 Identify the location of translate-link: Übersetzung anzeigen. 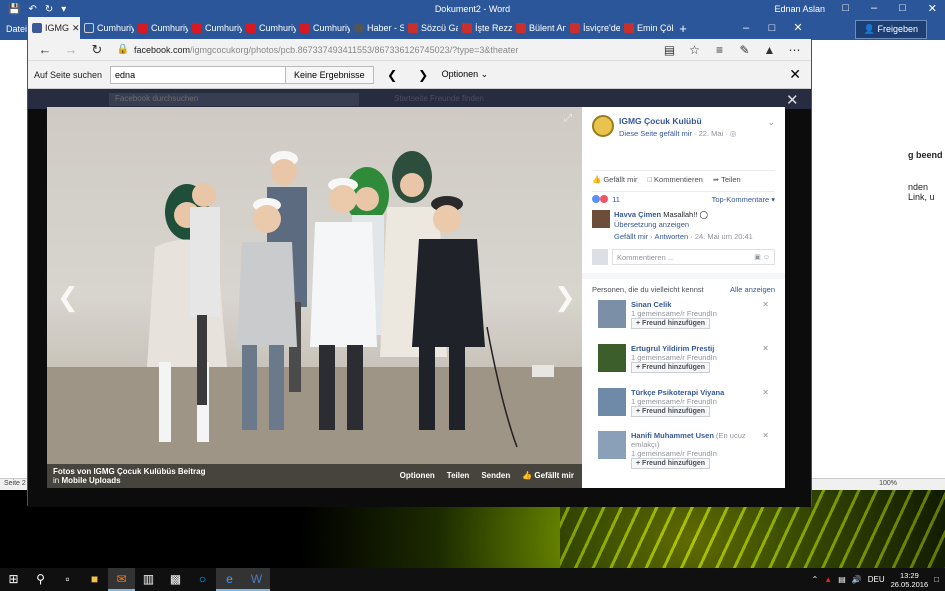
(683, 224).